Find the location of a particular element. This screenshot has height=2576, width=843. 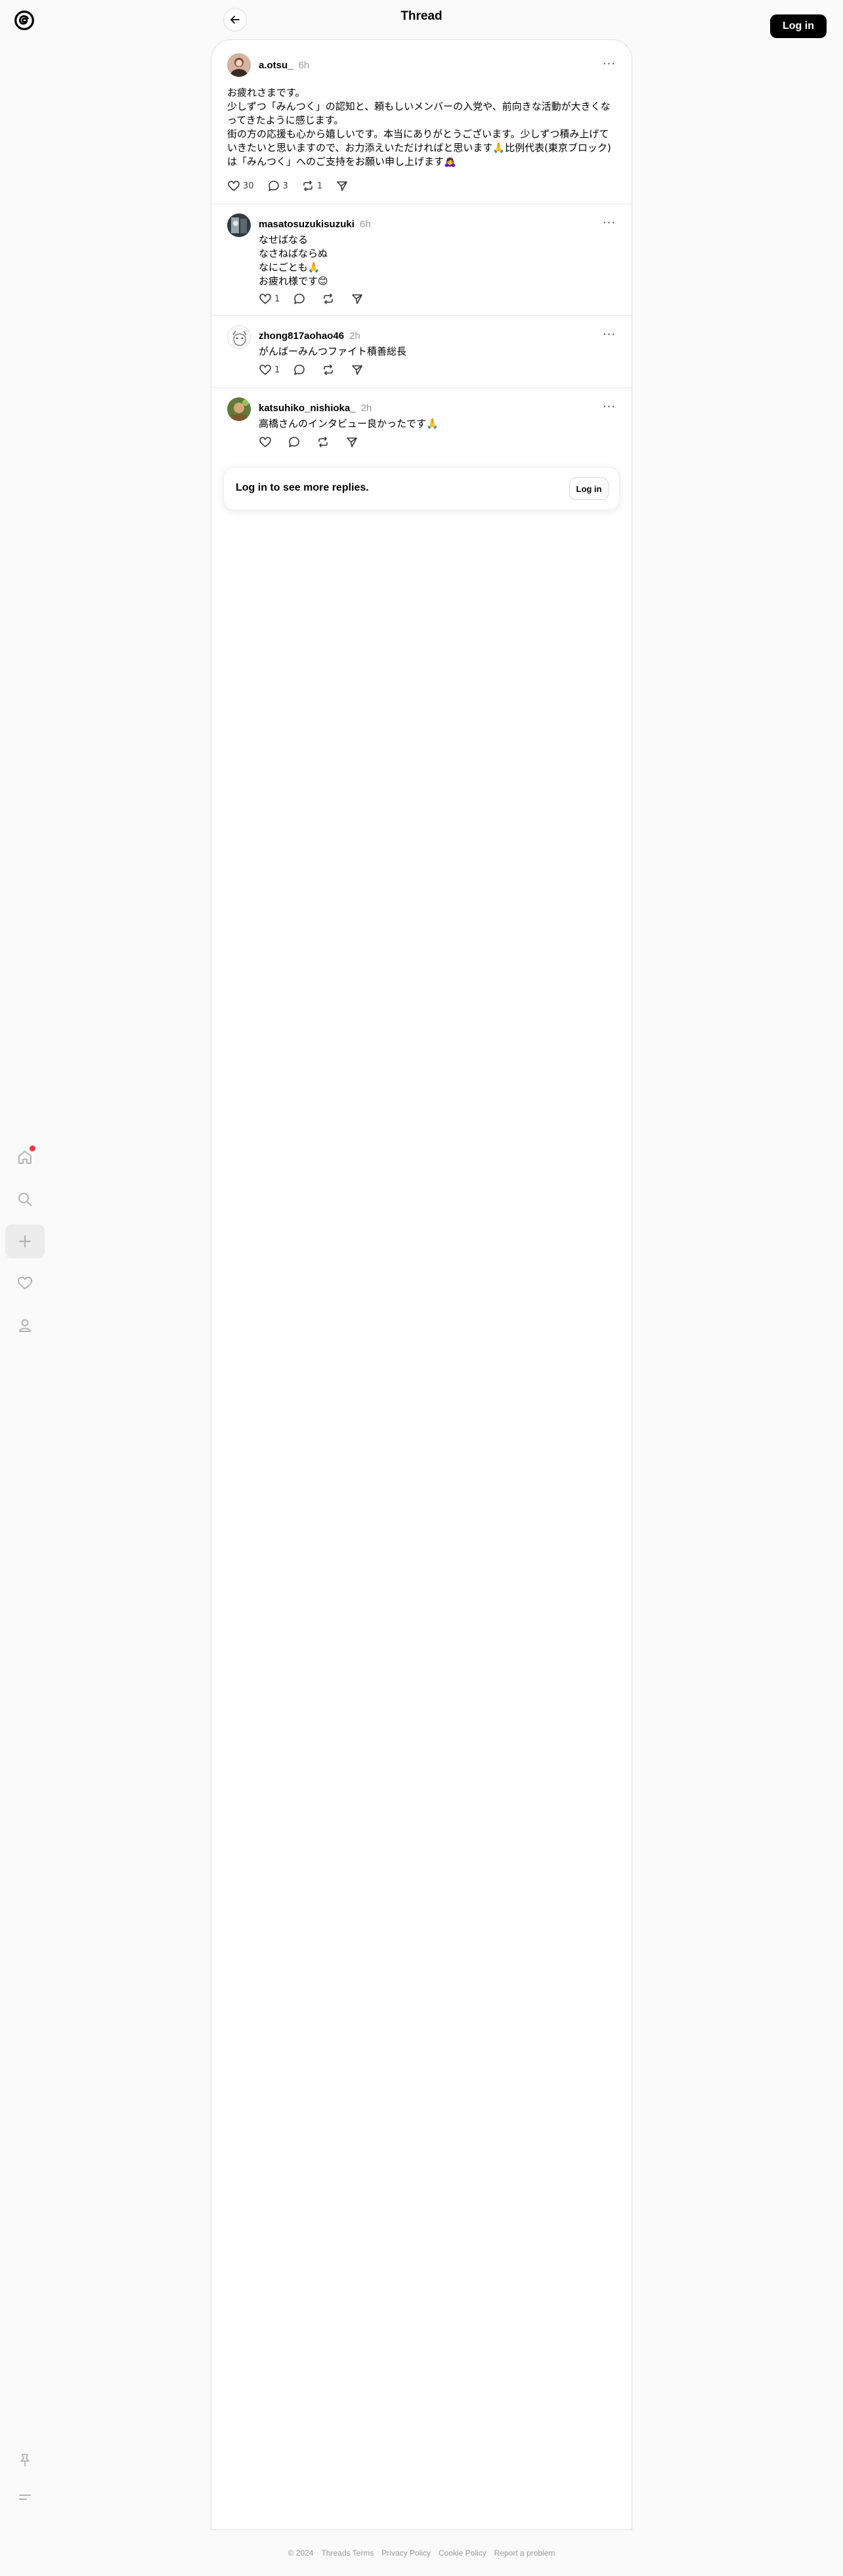

copyright: © 2024 is located at coordinates (301, 2553).